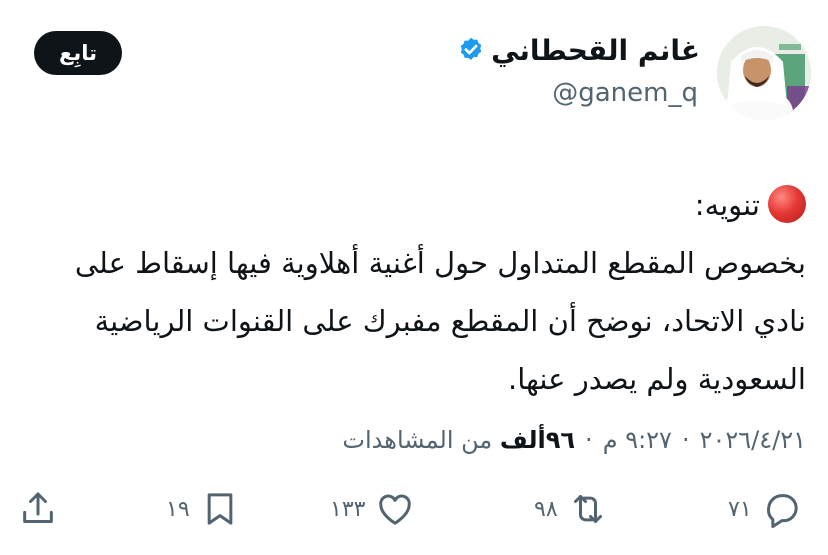 Image resolution: width=828 pixels, height=555 pixels. What do you see at coordinates (727, 205) in the screenshot?
I see `tweet-heading: تنويه:` at bounding box center [727, 205].